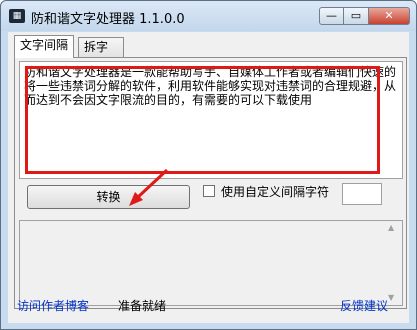 This screenshot has height=330, width=417. Describe the element at coordinates (108, 19) in the screenshot. I see `window-title: 防和谐文字处理器 1.1.0.0` at that location.